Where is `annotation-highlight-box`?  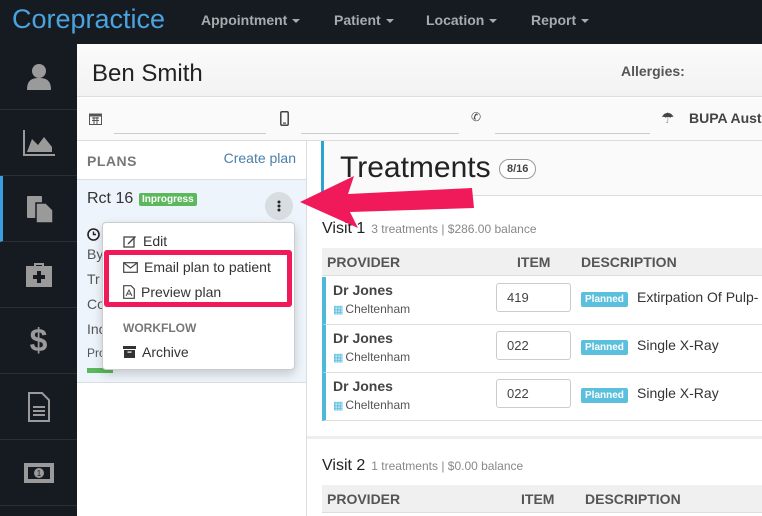
annotation-highlight-box is located at coordinates (198, 278).